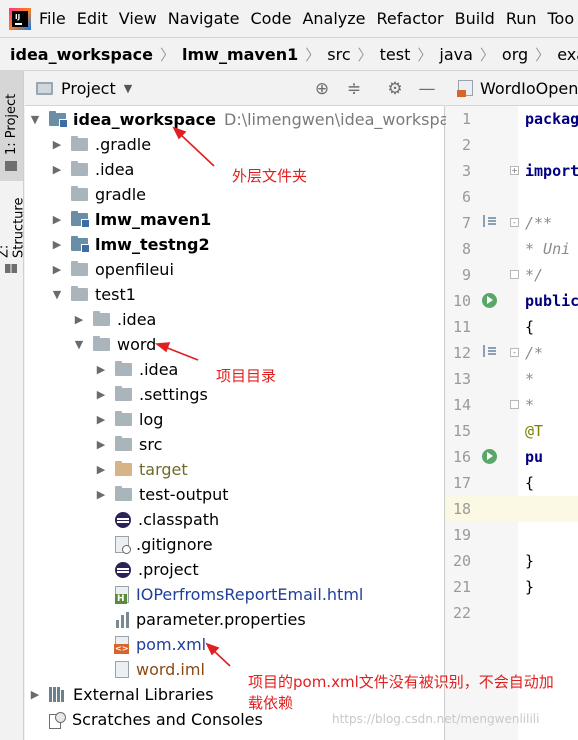  Describe the element at coordinates (512, 145) in the screenshot. I see `code-line: 2` at that location.